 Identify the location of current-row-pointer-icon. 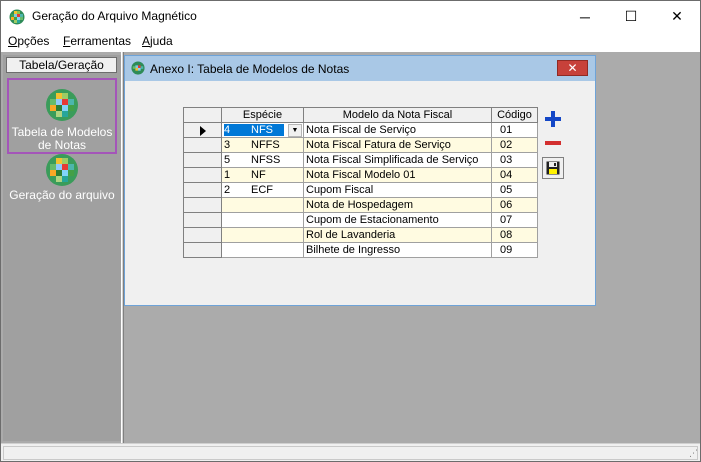
(203, 131).